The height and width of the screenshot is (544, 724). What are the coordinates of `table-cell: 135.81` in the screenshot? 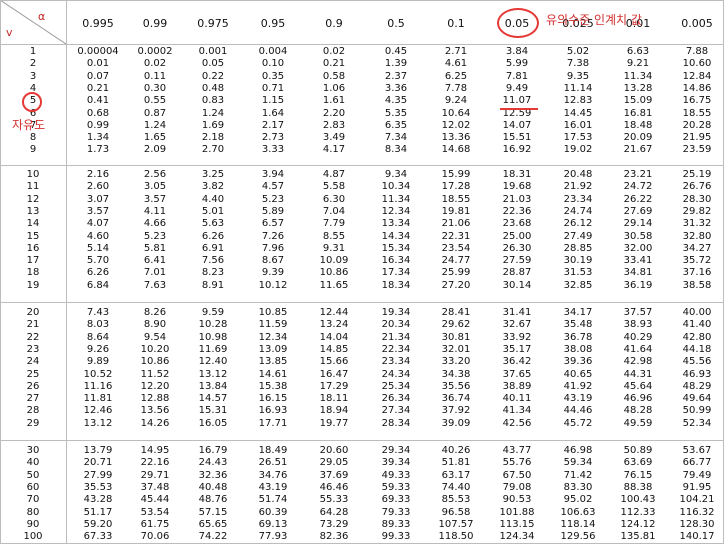 It's located at (638, 537).